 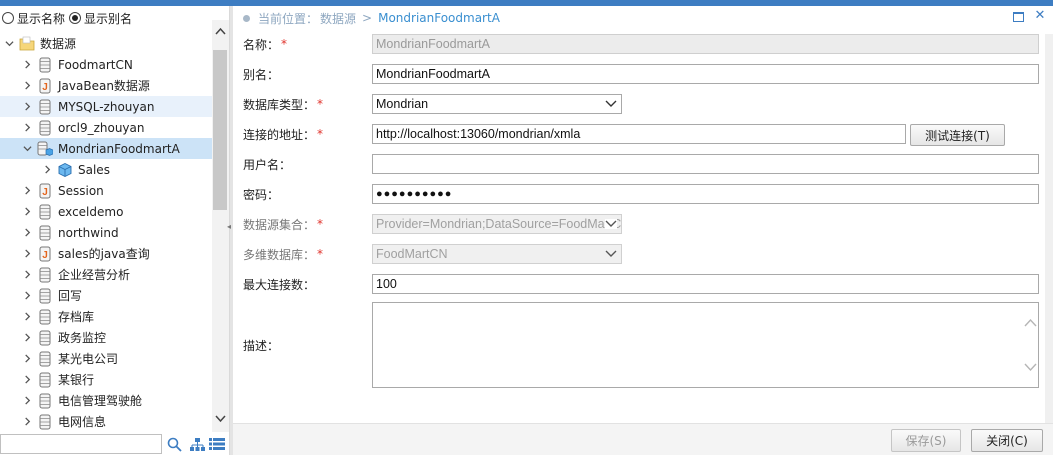 What do you see at coordinates (283, 224) in the screenshot?
I see `datasource-set-label: 数据源集合： *` at bounding box center [283, 224].